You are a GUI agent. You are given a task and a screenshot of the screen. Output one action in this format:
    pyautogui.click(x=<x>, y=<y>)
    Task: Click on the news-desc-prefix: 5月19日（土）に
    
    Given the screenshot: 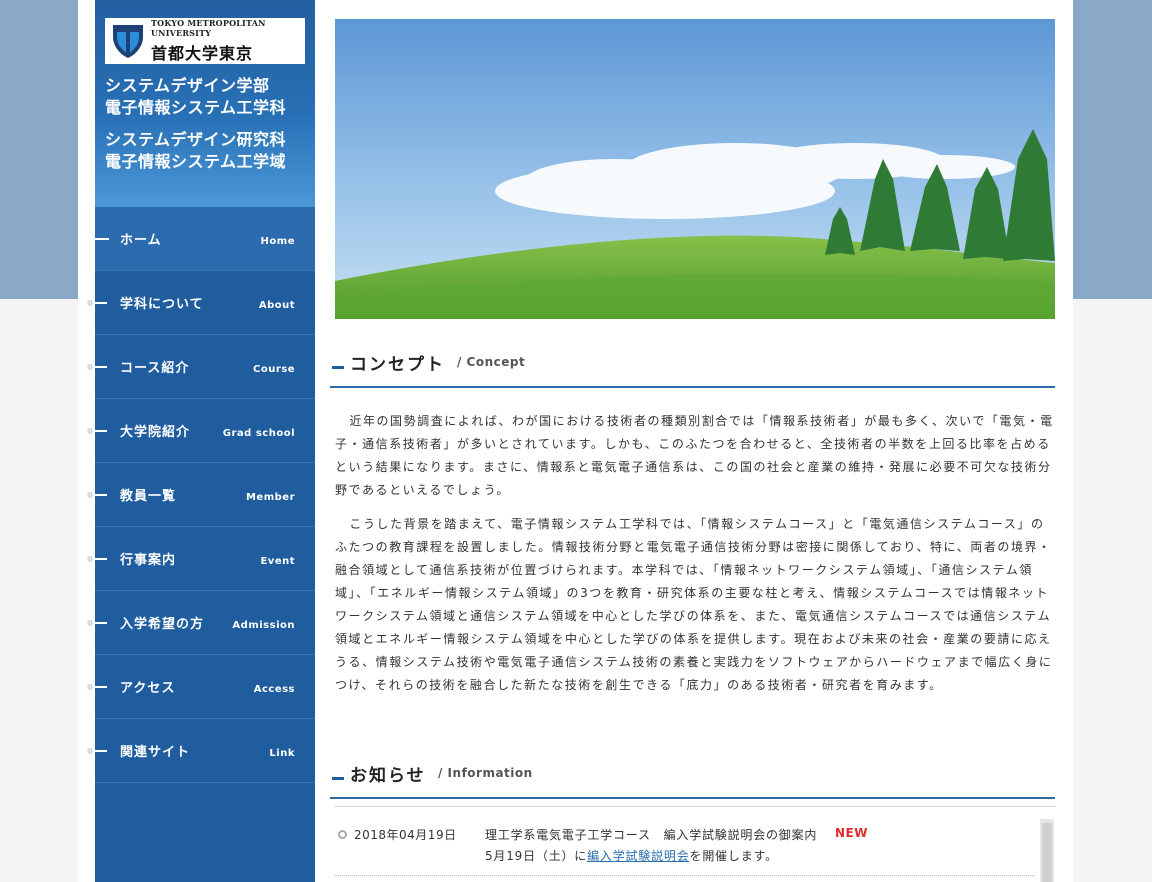 What is the action you would take?
    pyautogui.click(x=536, y=856)
    